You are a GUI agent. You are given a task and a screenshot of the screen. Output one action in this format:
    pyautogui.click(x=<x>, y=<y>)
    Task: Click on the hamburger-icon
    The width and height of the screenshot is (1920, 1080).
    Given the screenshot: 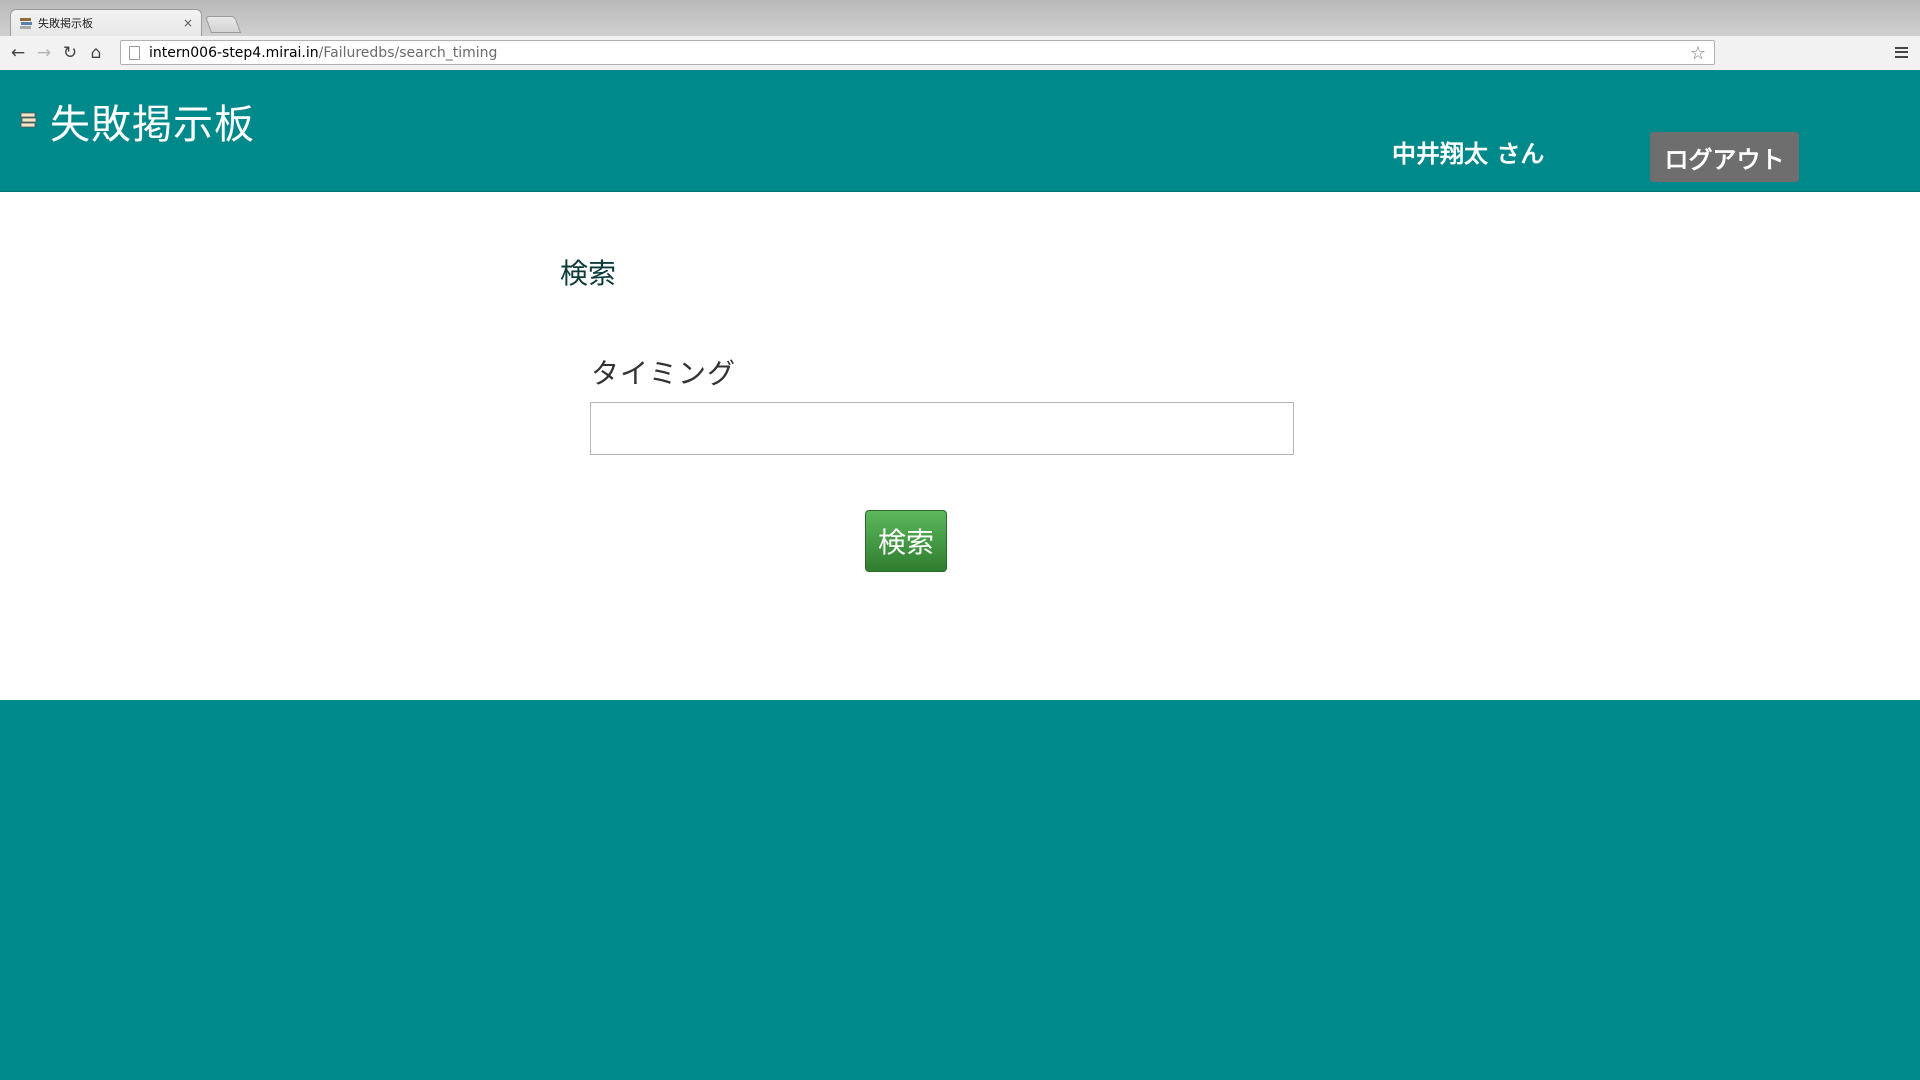 What is the action you would take?
    pyautogui.click(x=1901, y=52)
    